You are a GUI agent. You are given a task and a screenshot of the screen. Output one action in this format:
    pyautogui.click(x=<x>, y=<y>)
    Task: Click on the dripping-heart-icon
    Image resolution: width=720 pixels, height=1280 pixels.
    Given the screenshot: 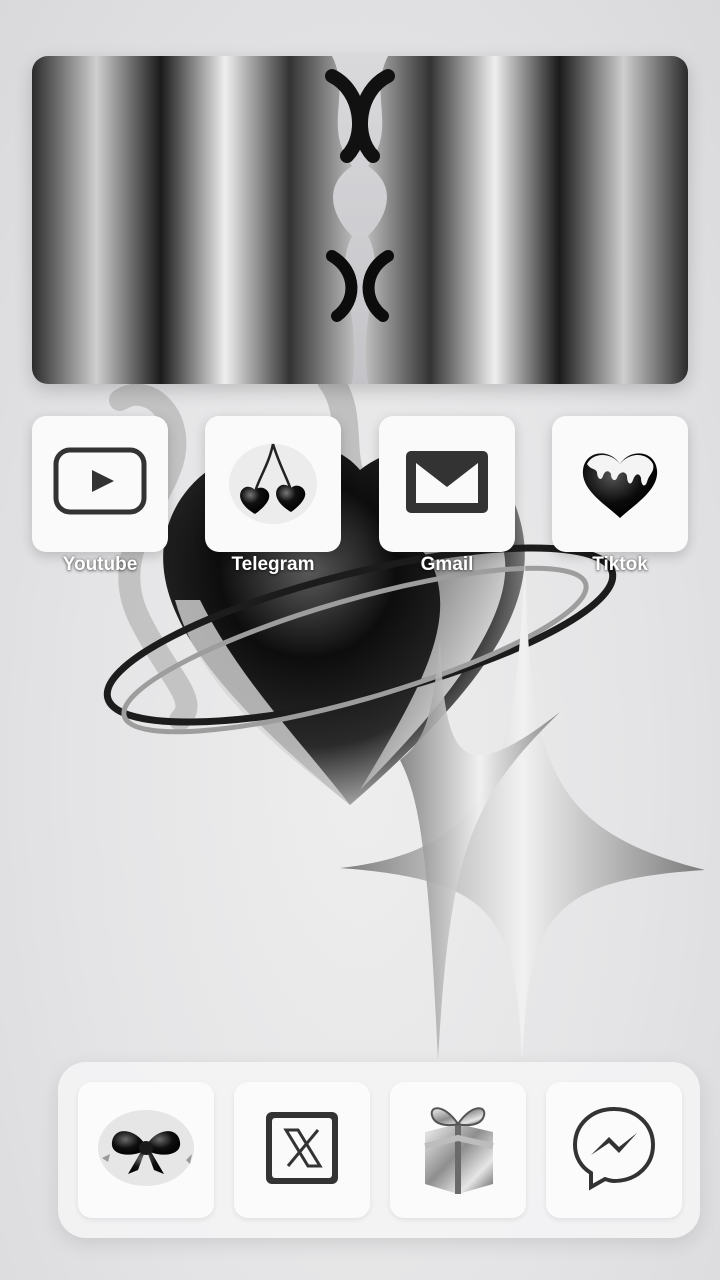 What is the action you would take?
    pyautogui.click(x=620, y=484)
    